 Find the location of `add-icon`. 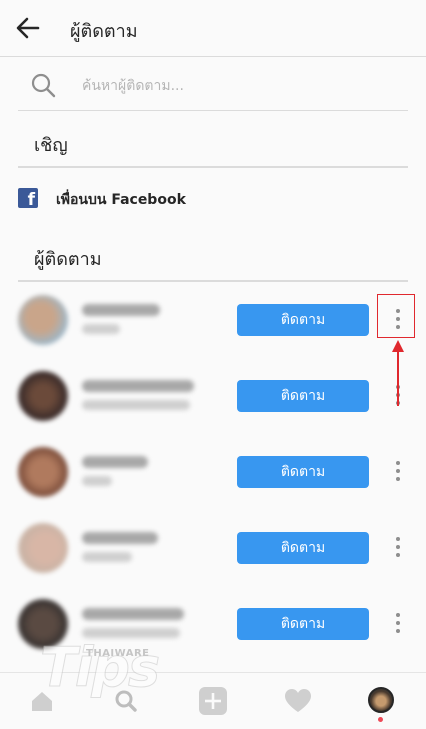

add-icon is located at coordinates (213, 701).